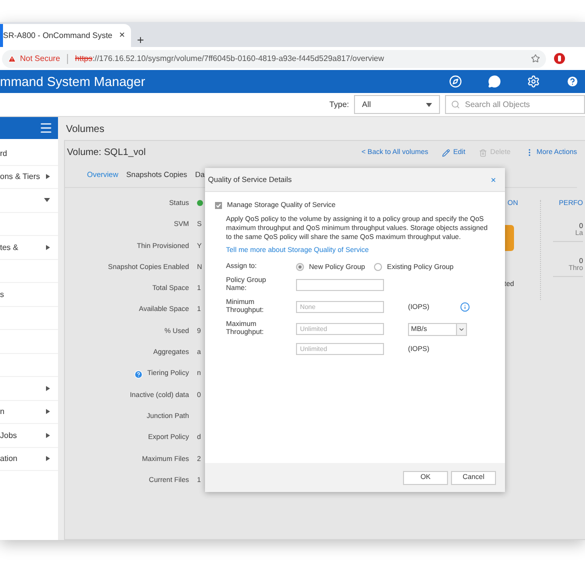 The height and width of the screenshot is (585, 585). I want to click on compass-icon, so click(455, 81).